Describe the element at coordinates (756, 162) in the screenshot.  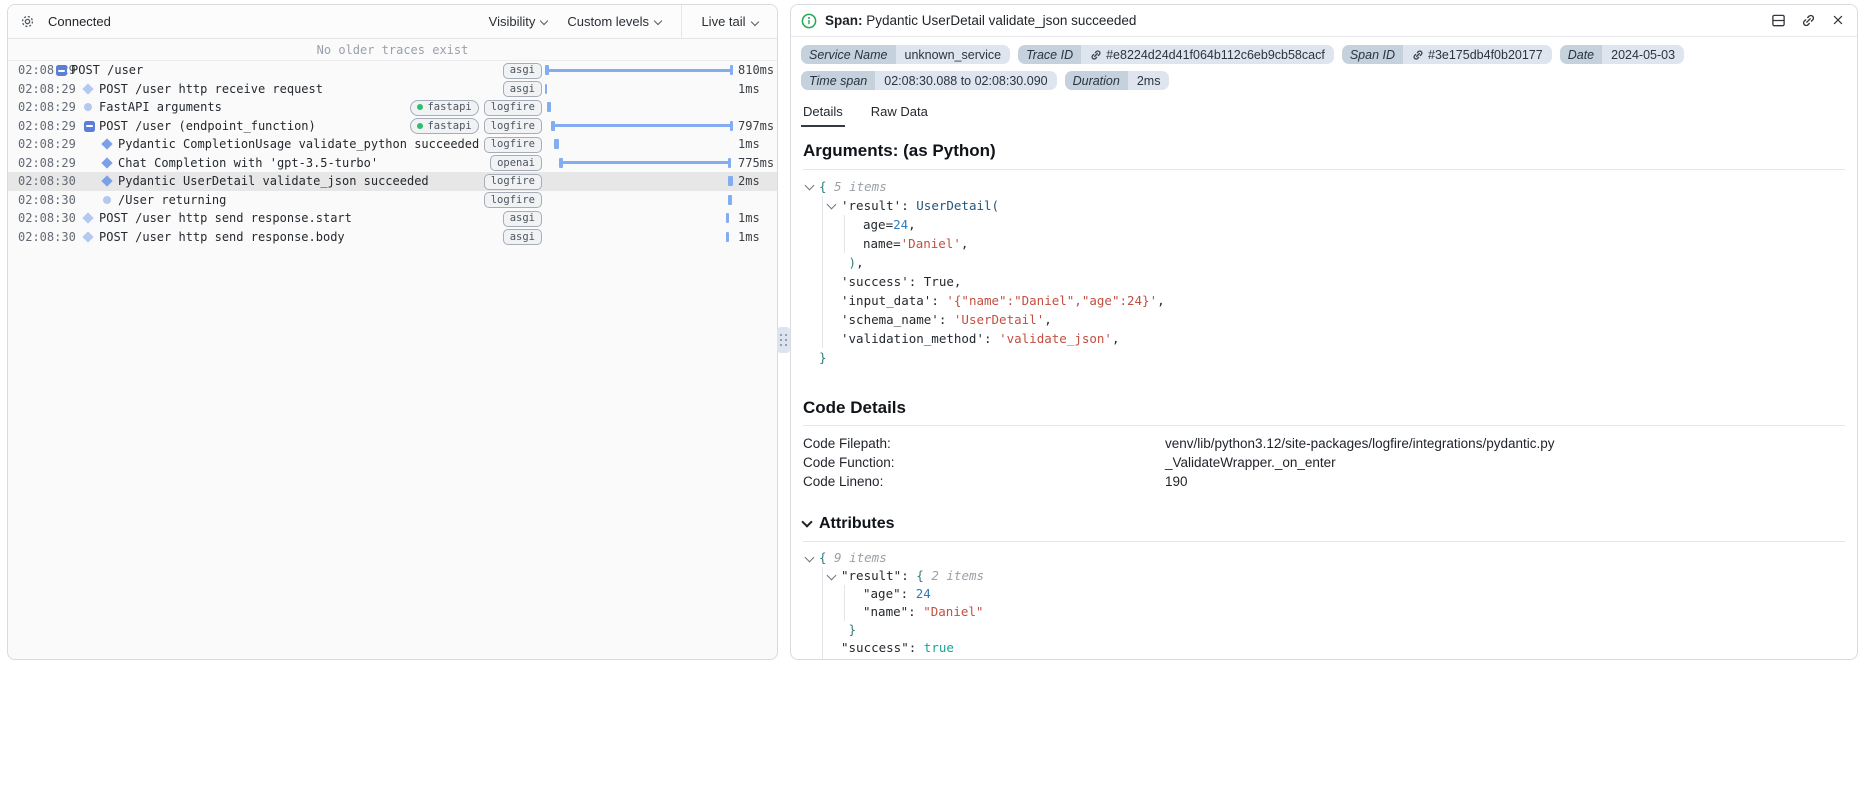
I see `trace-duration: 775ms` at that location.